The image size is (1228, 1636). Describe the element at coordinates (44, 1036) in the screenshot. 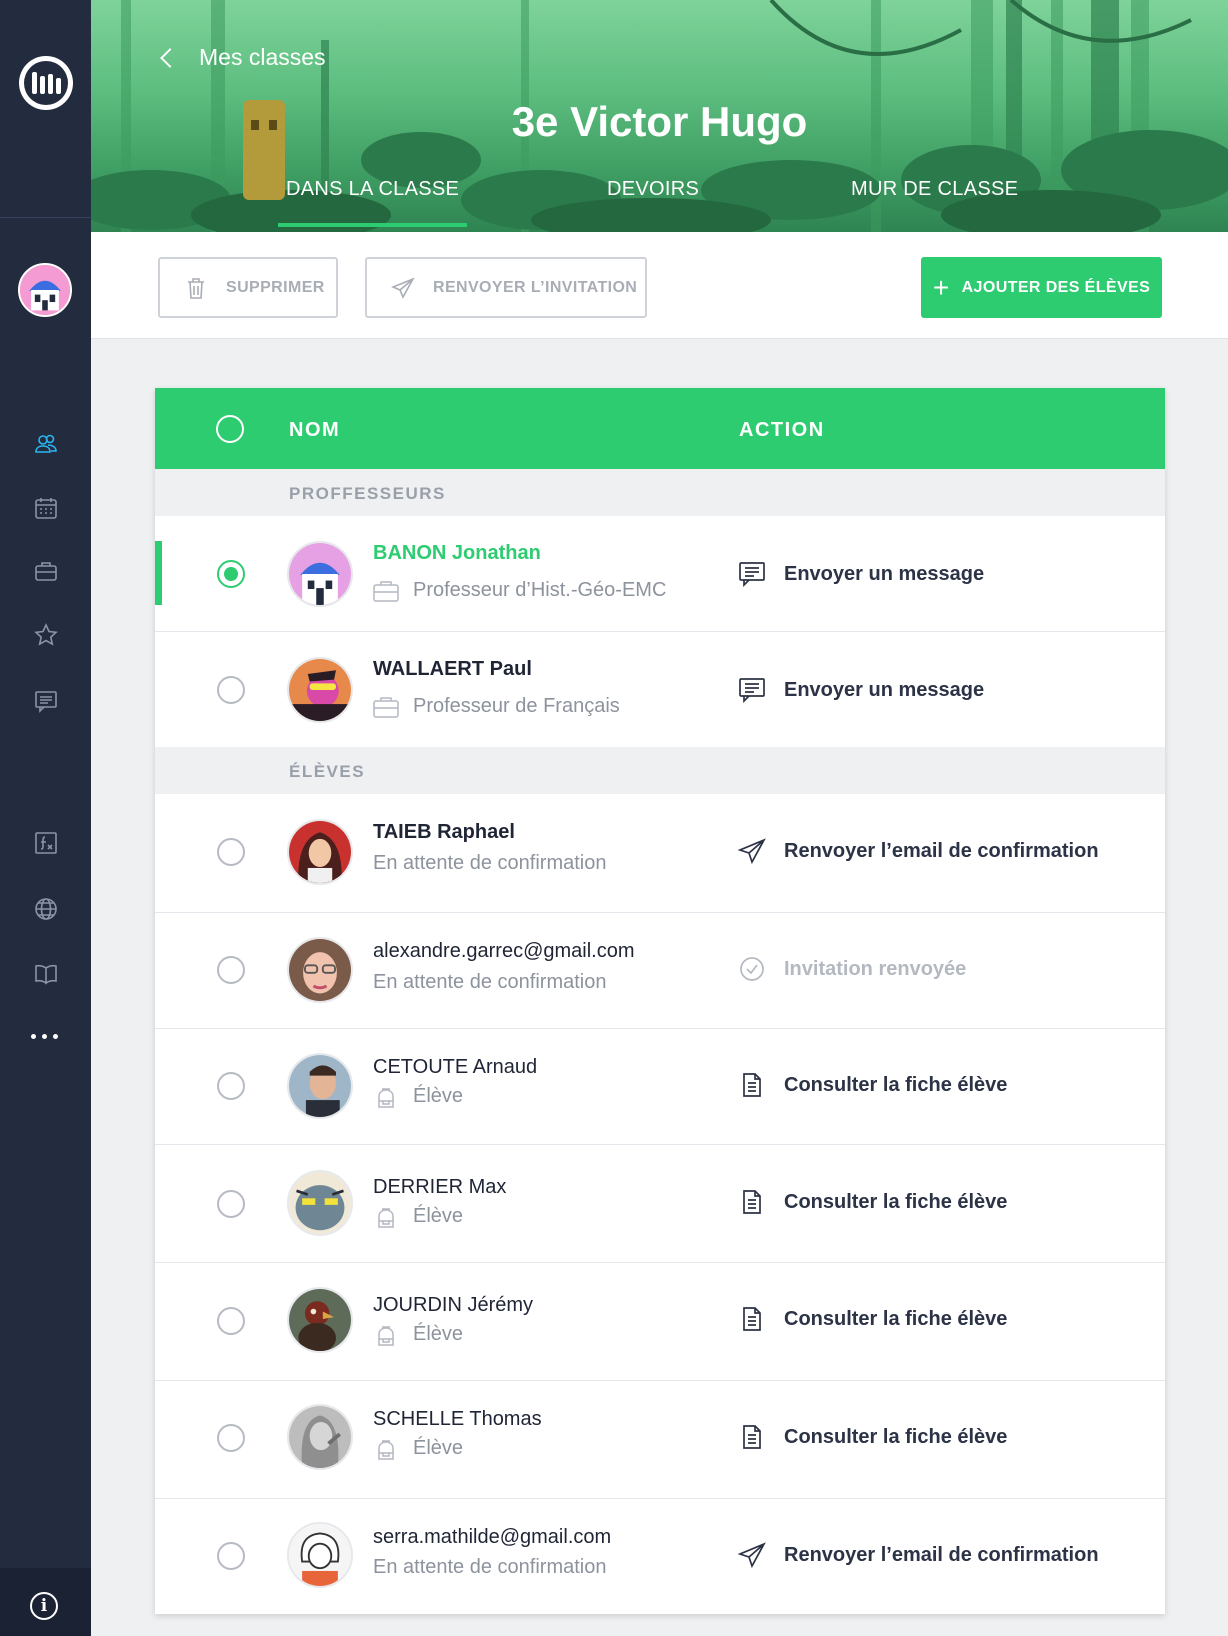

I see `more-icon` at that location.